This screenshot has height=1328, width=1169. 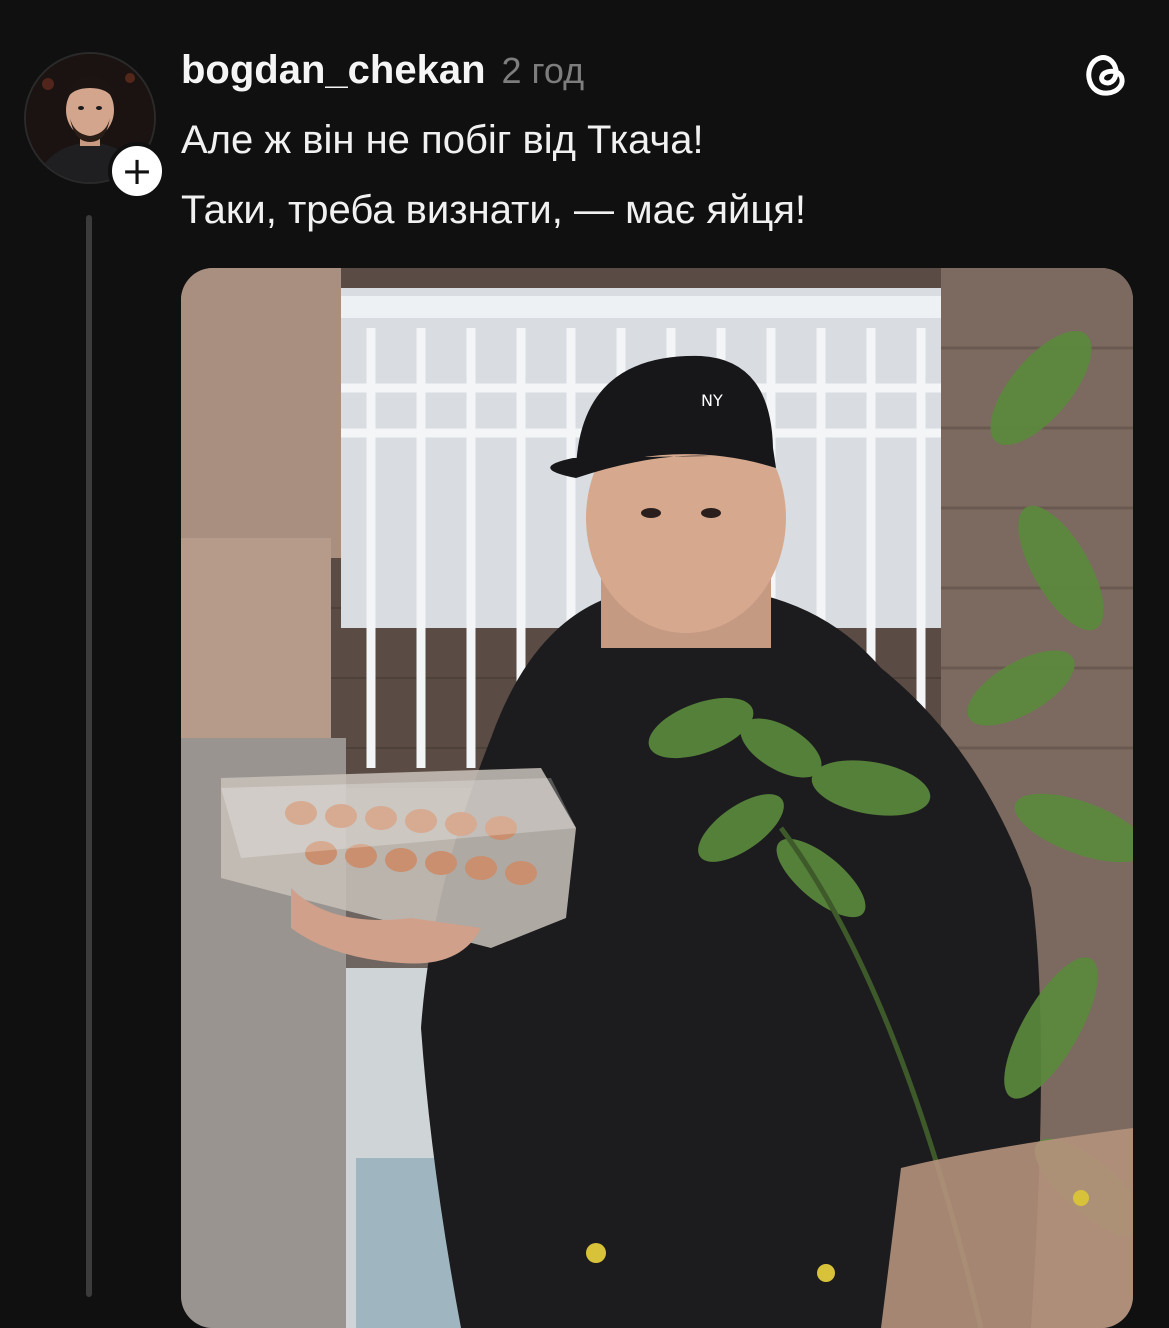 I want to click on plus-icon: +, so click(x=137, y=171).